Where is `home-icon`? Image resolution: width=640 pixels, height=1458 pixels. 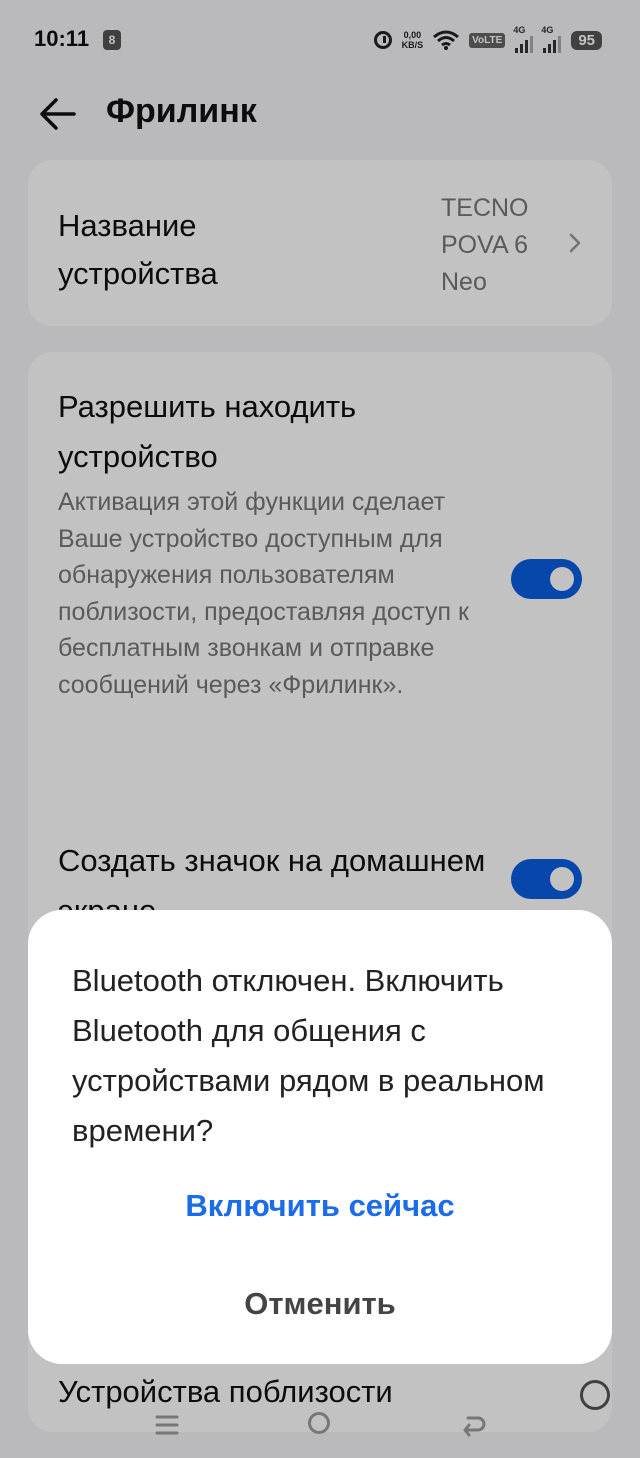 home-icon is located at coordinates (319, 1423).